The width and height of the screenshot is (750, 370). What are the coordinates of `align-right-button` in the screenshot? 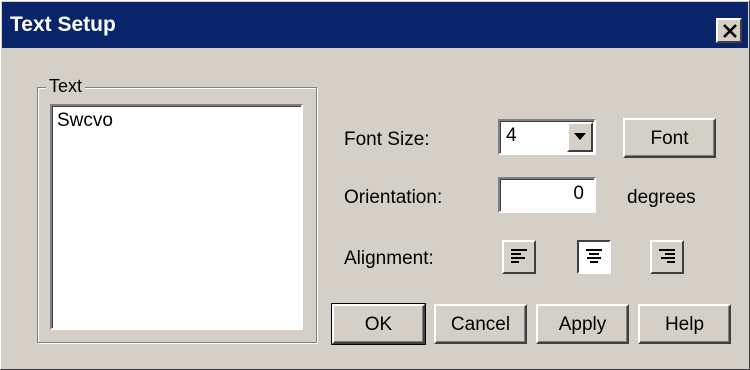 It's located at (667, 257).